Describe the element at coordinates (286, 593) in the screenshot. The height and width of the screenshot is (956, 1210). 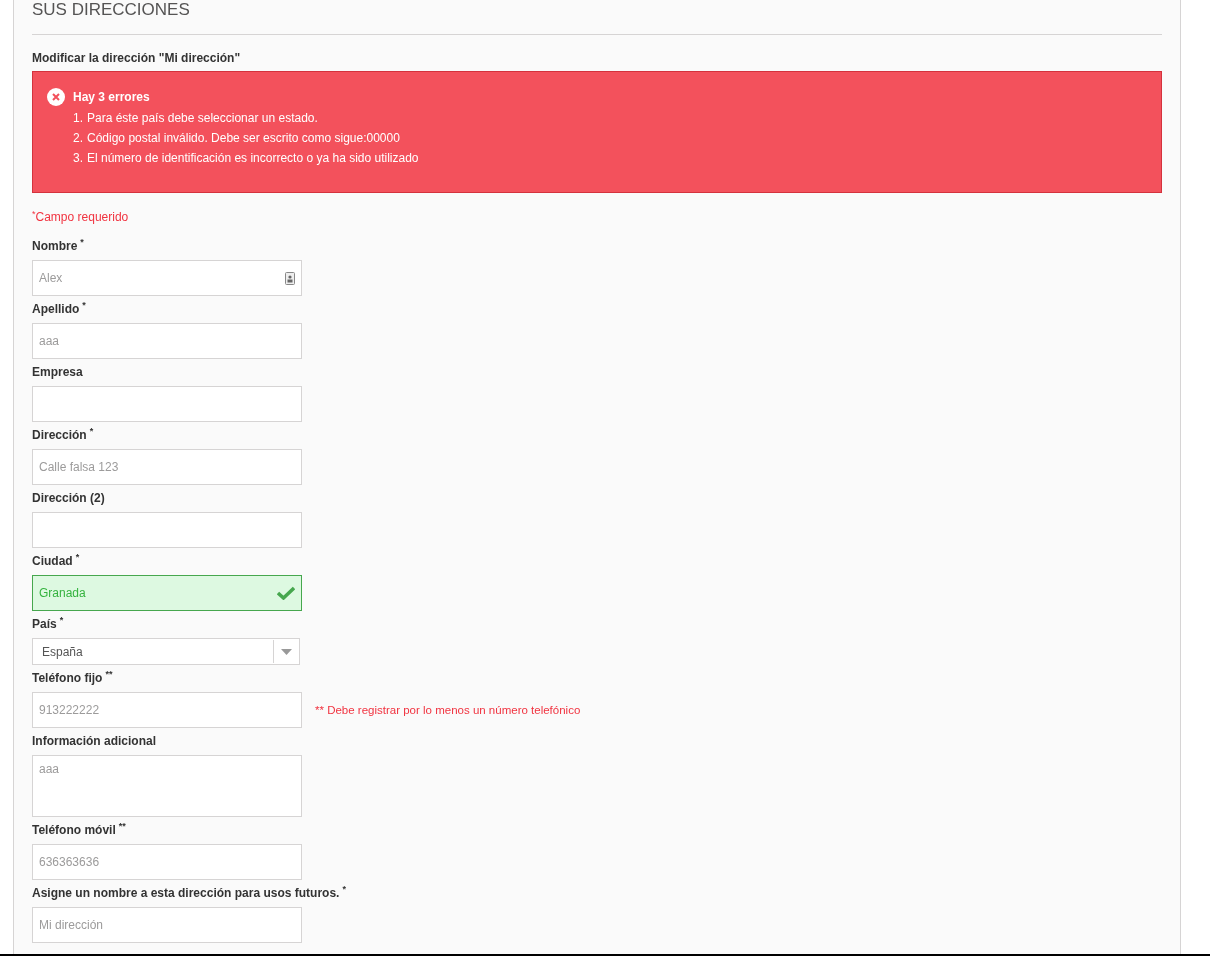
I see `check-icon` at that location.